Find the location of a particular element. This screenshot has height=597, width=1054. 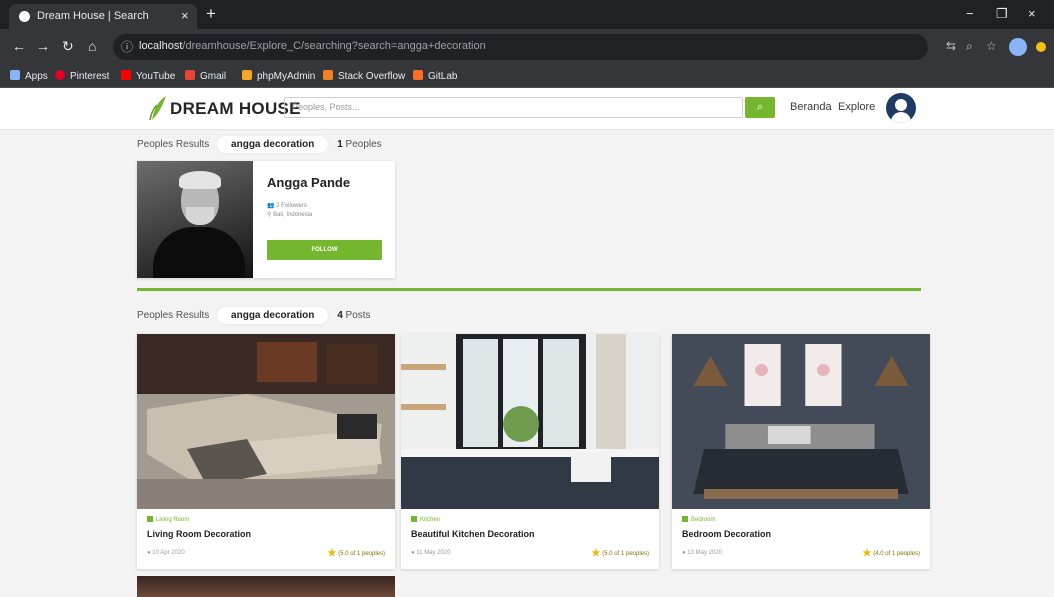

person-followers: 👥 2 Followers is located at coordinates (287, 206).